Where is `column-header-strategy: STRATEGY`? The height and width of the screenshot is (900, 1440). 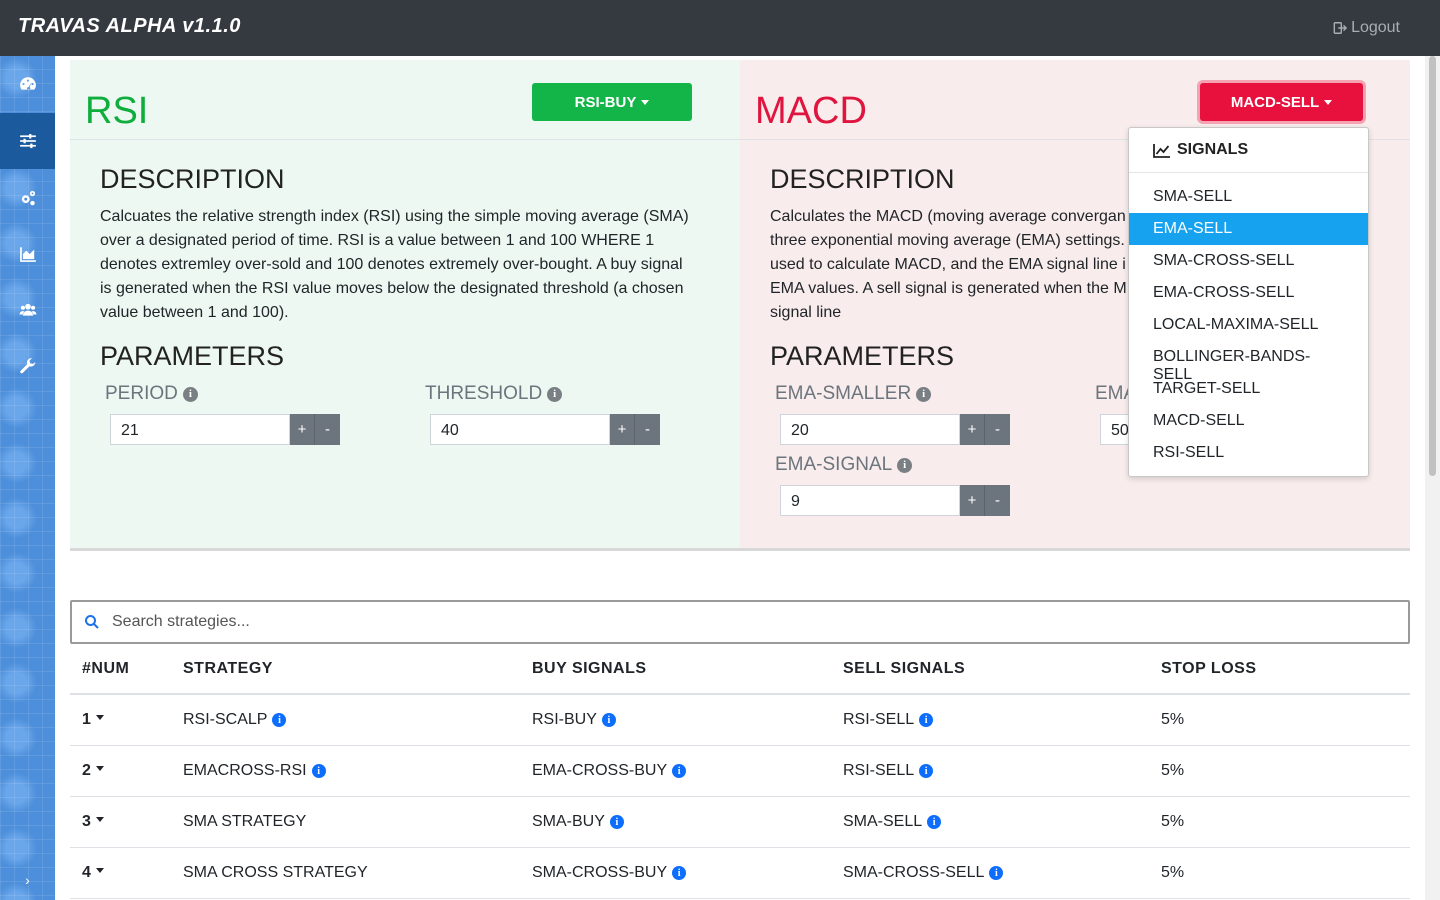
column-header-strategy: STRATEGY is located at coordinates (228, 669).